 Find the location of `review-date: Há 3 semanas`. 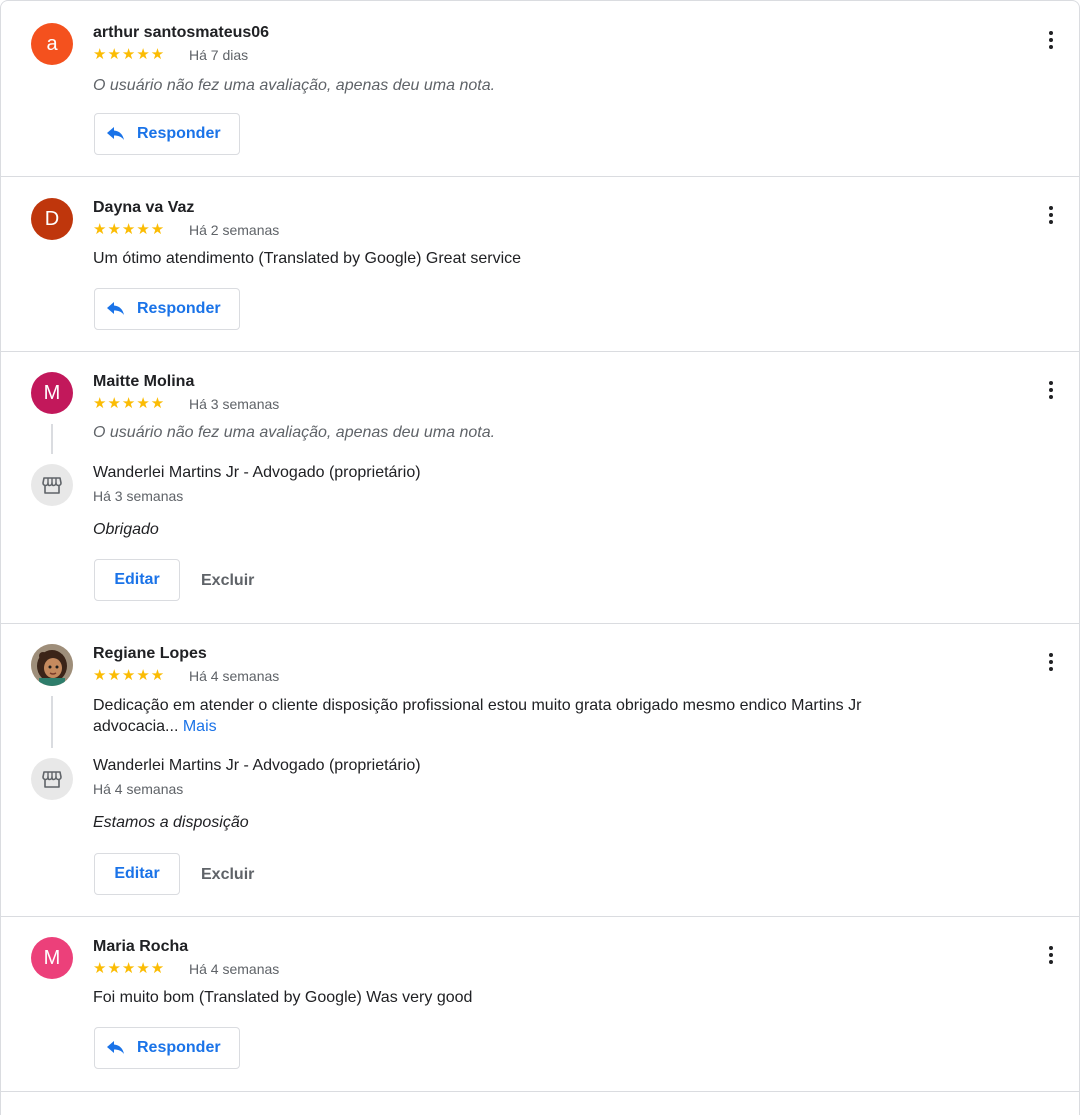

review-date: Há 3 semanas is located at coordinates (234, 404).